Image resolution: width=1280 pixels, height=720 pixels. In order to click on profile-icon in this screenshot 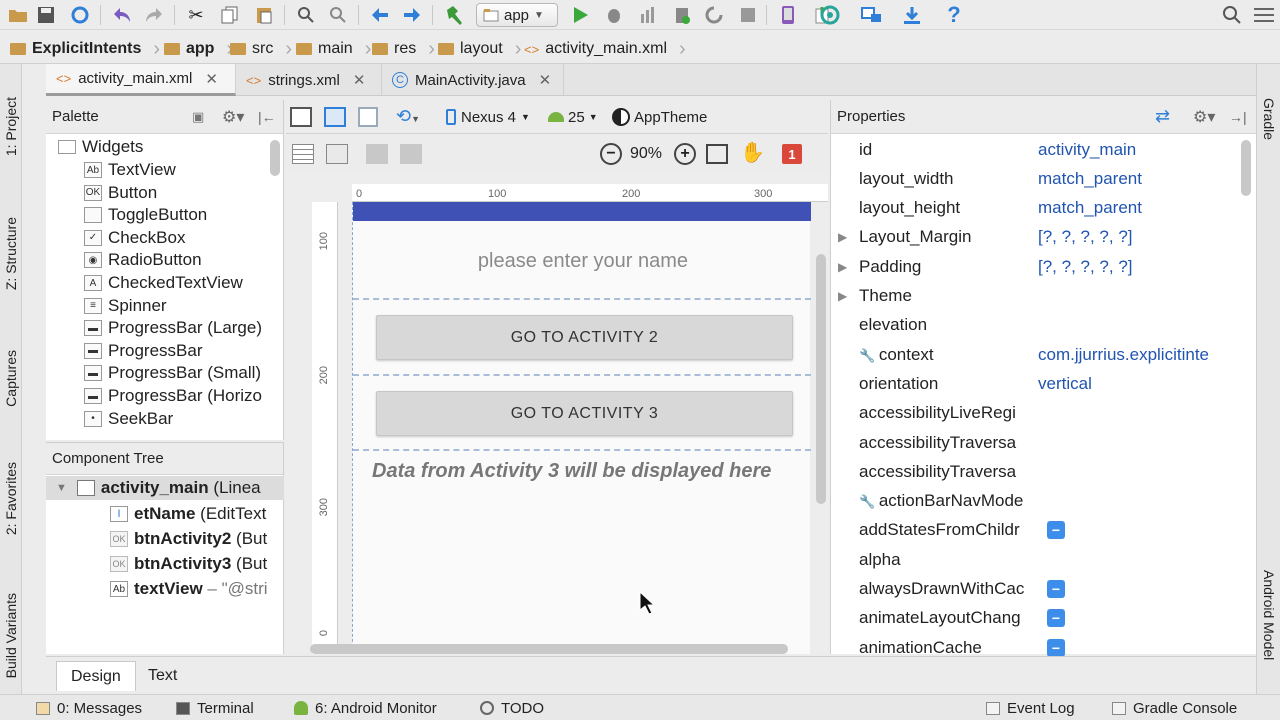, I will do `click(648, 15)`.